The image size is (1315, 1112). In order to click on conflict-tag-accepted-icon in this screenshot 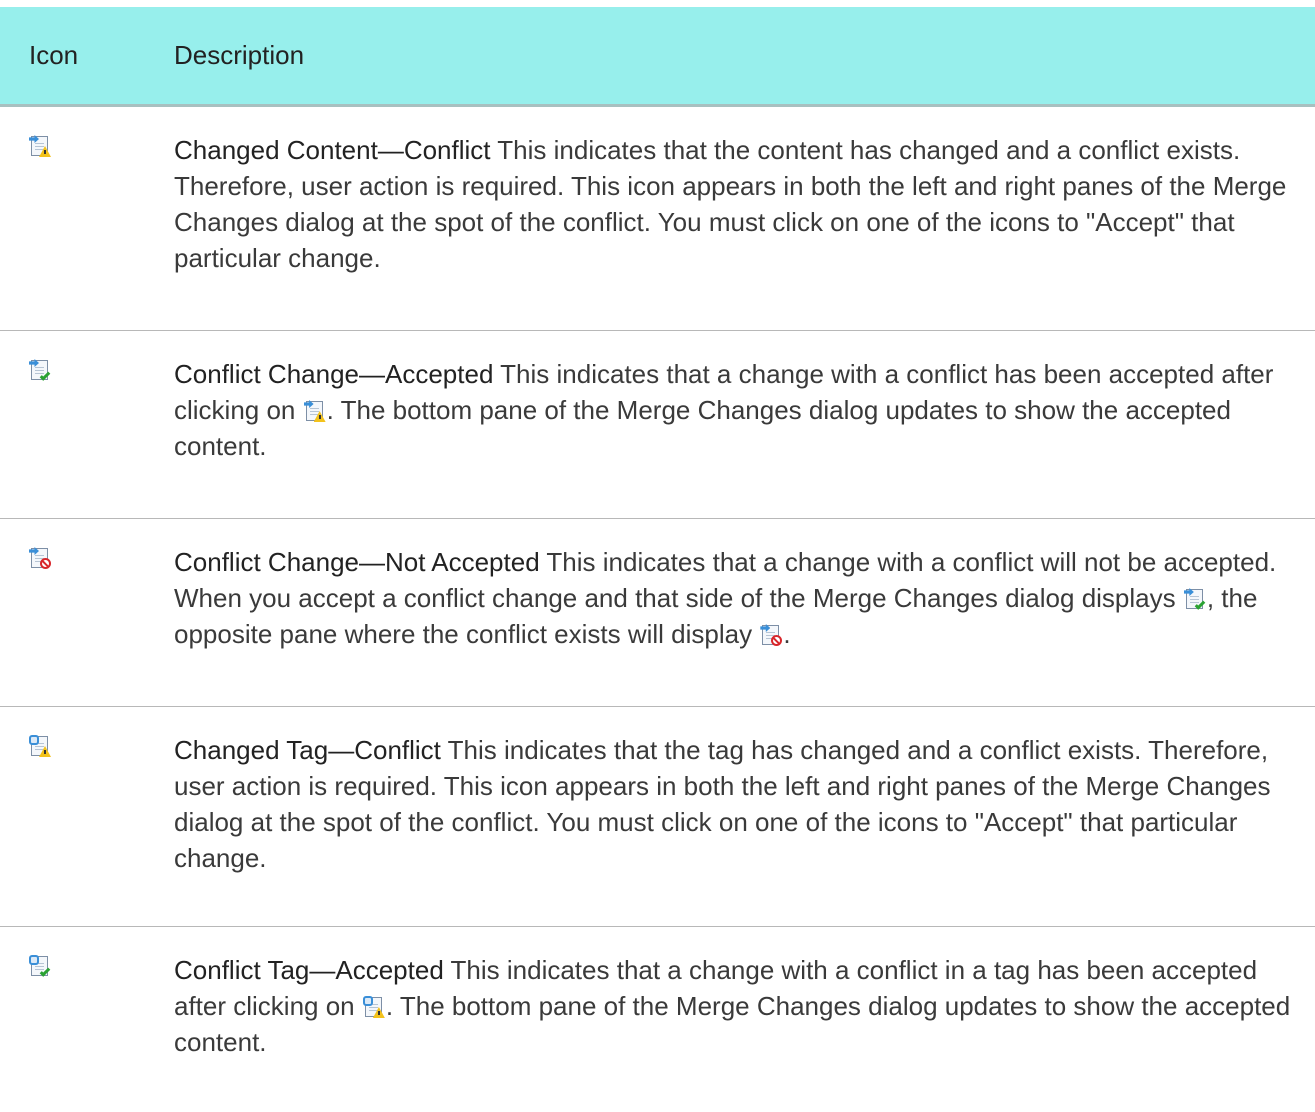, I will do `click(40, 966)`.